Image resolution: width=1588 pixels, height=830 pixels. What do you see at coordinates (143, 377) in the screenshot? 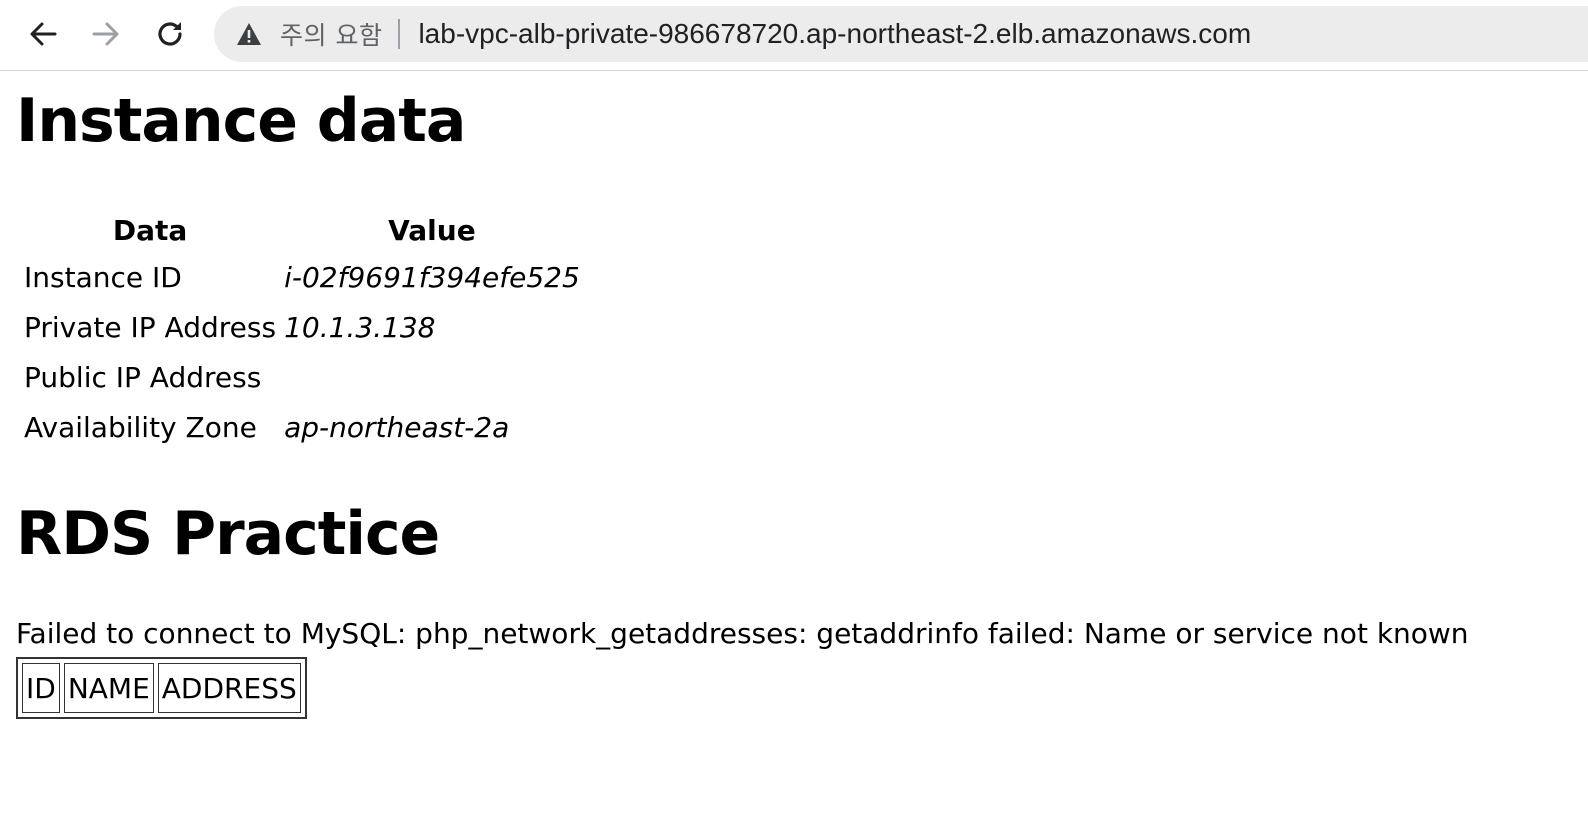
I see `row-label: Public IP Address` at bounding box center [143, 377].